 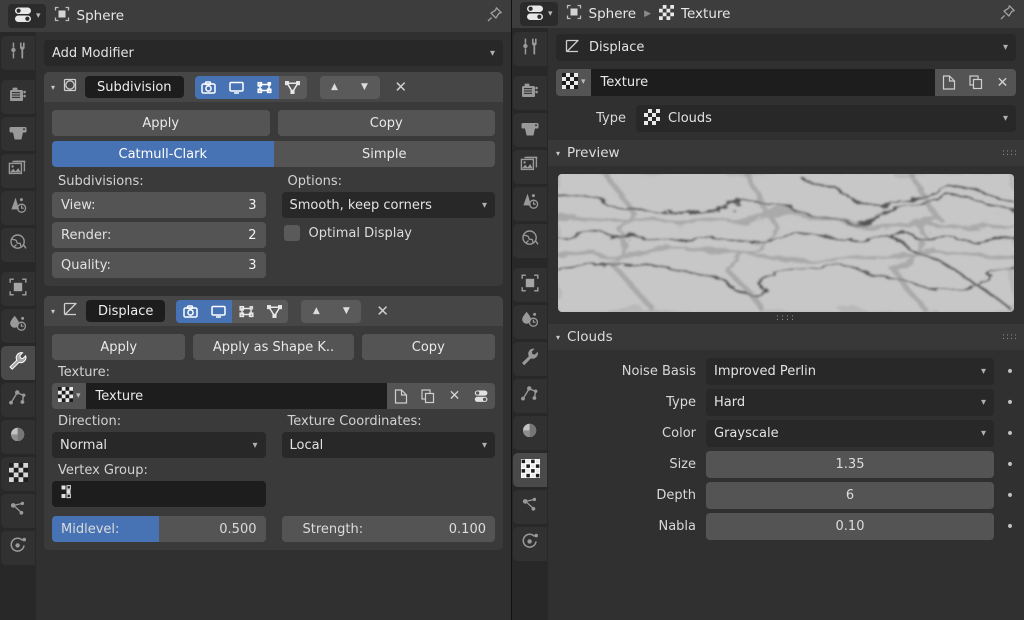 What do you see at coordinates (786, 337) in the screenshot?
I see `clouds-section-header: ▾ Clouds ::::` at bounding box center [786, 337].